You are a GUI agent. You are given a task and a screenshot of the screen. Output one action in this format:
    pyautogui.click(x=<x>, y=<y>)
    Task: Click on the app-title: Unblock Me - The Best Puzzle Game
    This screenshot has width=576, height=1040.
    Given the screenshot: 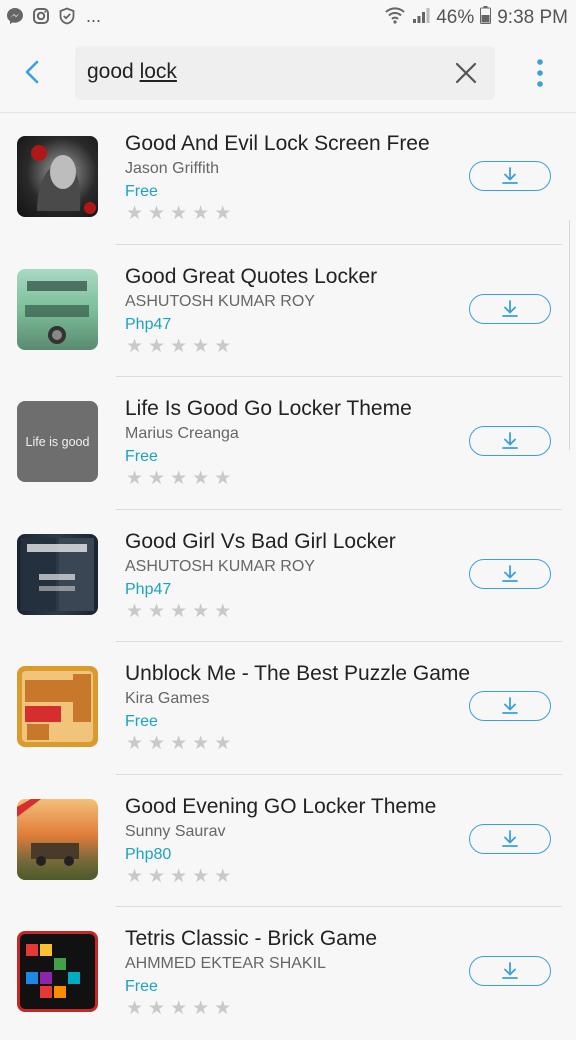 What is the action you would take?
    pyautogui.click(x=297, y=674)
    